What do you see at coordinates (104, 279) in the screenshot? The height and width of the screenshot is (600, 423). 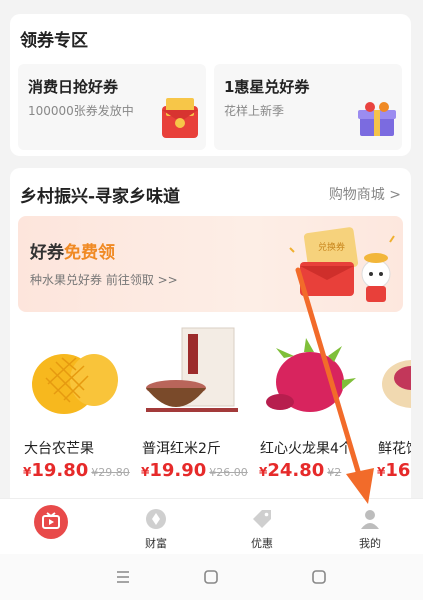 I see `banner-subtitle: 种水果兑好券 前往领取 >>` at bounding box center [104, 279].